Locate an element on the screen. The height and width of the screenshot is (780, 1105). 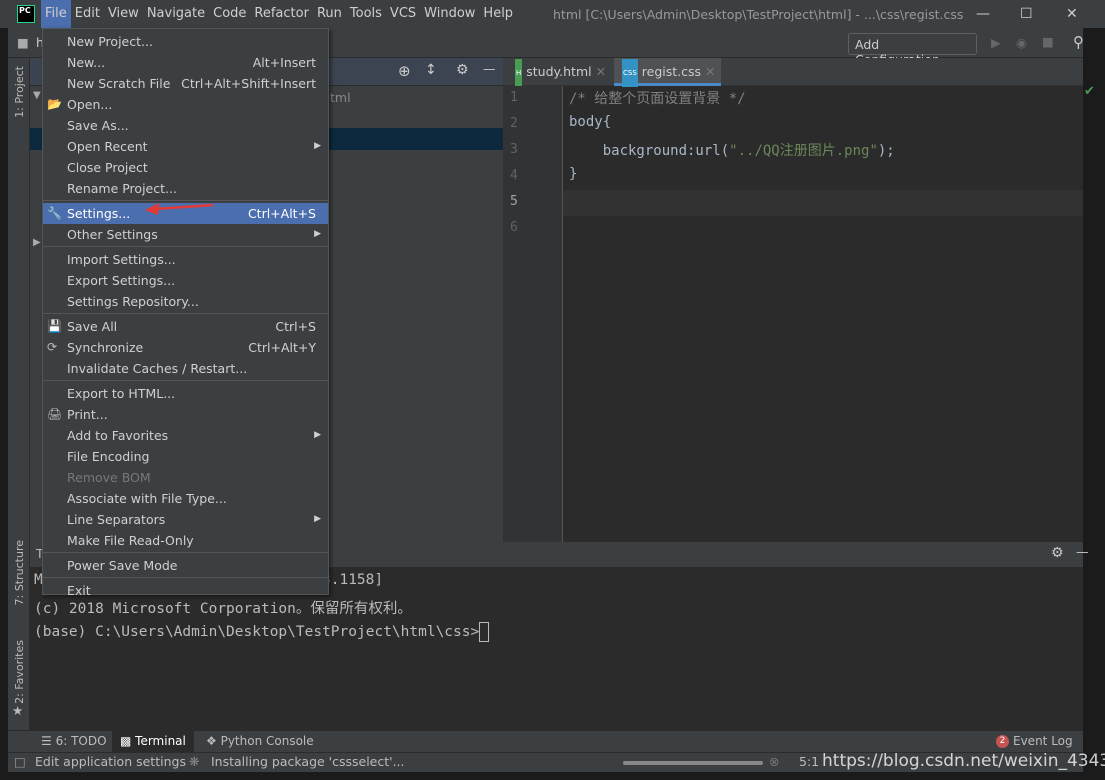
cancel-task-icon: ⊗ is located at coordinates (774, 761).